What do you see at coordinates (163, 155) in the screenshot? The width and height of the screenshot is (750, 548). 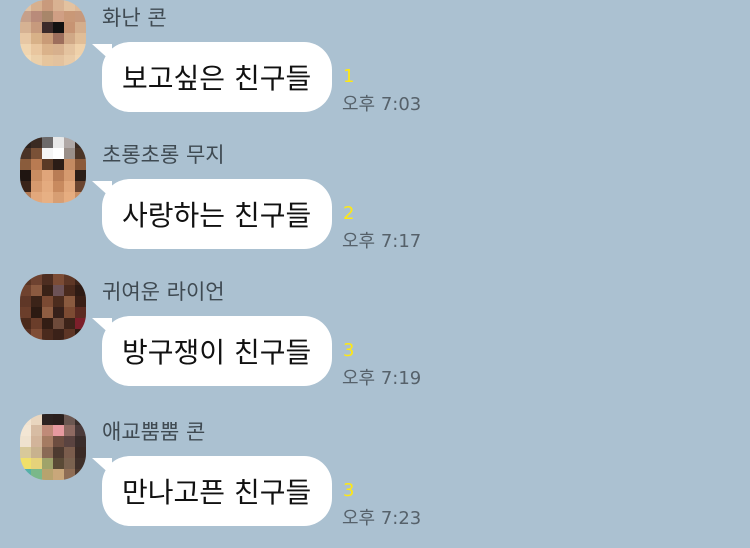 I see `sender-name: 초롱초롱 무지` at bounding box center [163, 155].